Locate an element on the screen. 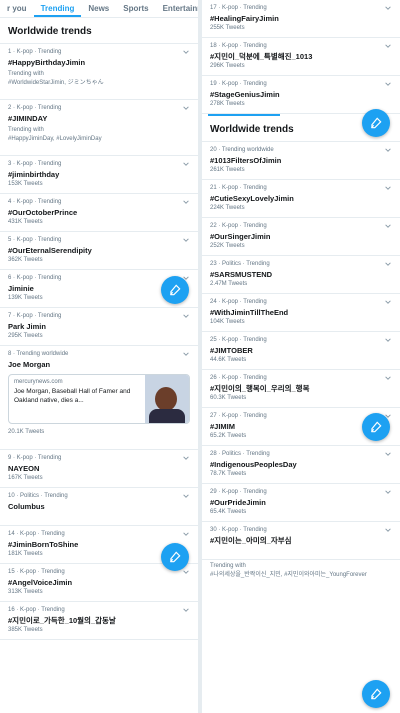 This screenshot has height=713, width=400. trend-item: 30 · K-pop · Trending #지민이는_아미의_자부심 is located at coordinates (301, 541).